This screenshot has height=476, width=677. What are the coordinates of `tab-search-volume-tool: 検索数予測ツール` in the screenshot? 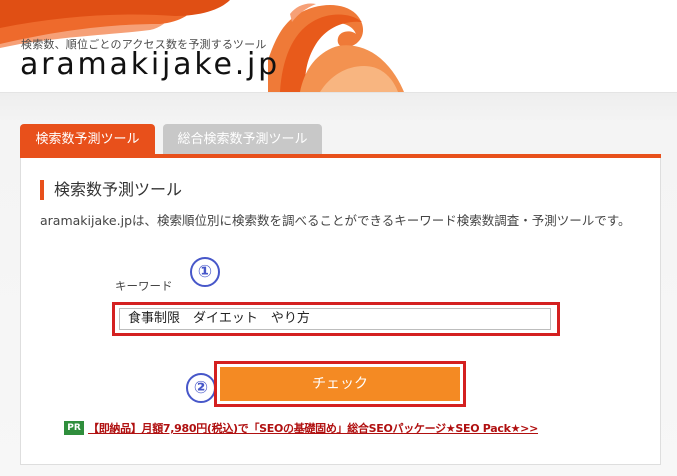 It's located at (87, 140).